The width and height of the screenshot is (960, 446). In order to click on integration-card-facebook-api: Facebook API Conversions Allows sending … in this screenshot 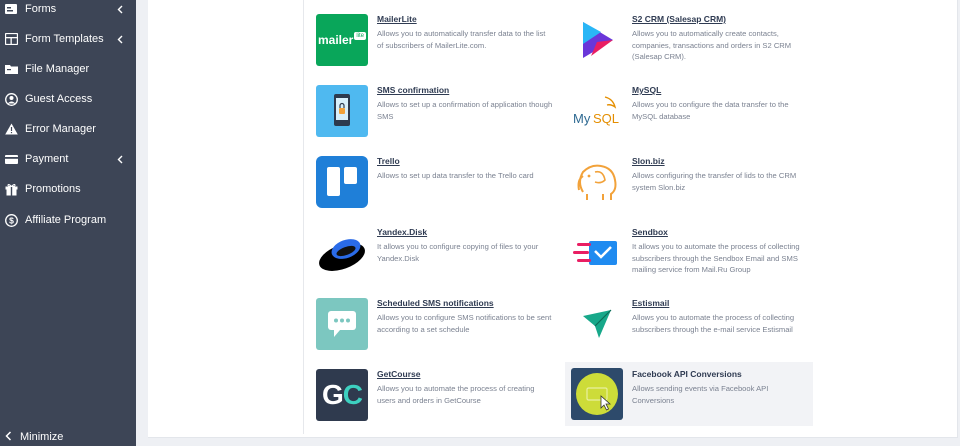, I will do `click(689, 394)`.